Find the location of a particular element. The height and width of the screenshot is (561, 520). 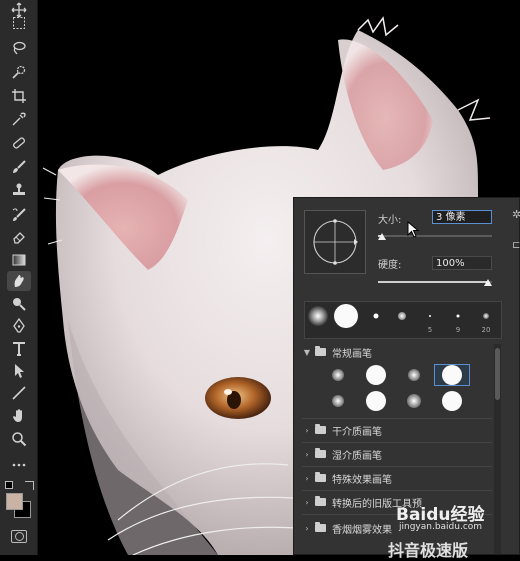

brush-group-dry-media: › 干介质画笔 is located at coordinates (397, 430).